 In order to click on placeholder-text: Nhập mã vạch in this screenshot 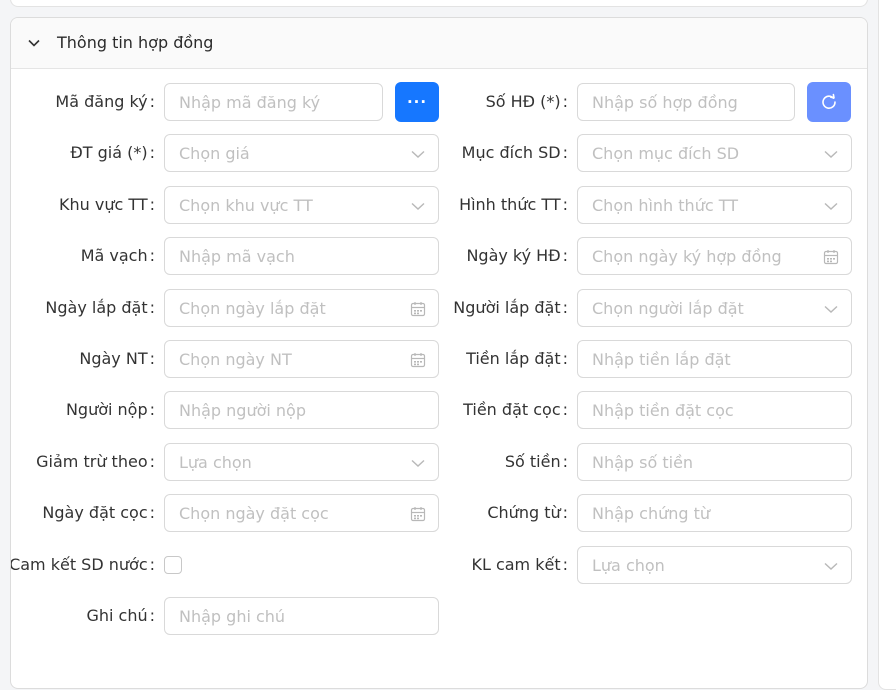, I will do `click(237, 257)`.